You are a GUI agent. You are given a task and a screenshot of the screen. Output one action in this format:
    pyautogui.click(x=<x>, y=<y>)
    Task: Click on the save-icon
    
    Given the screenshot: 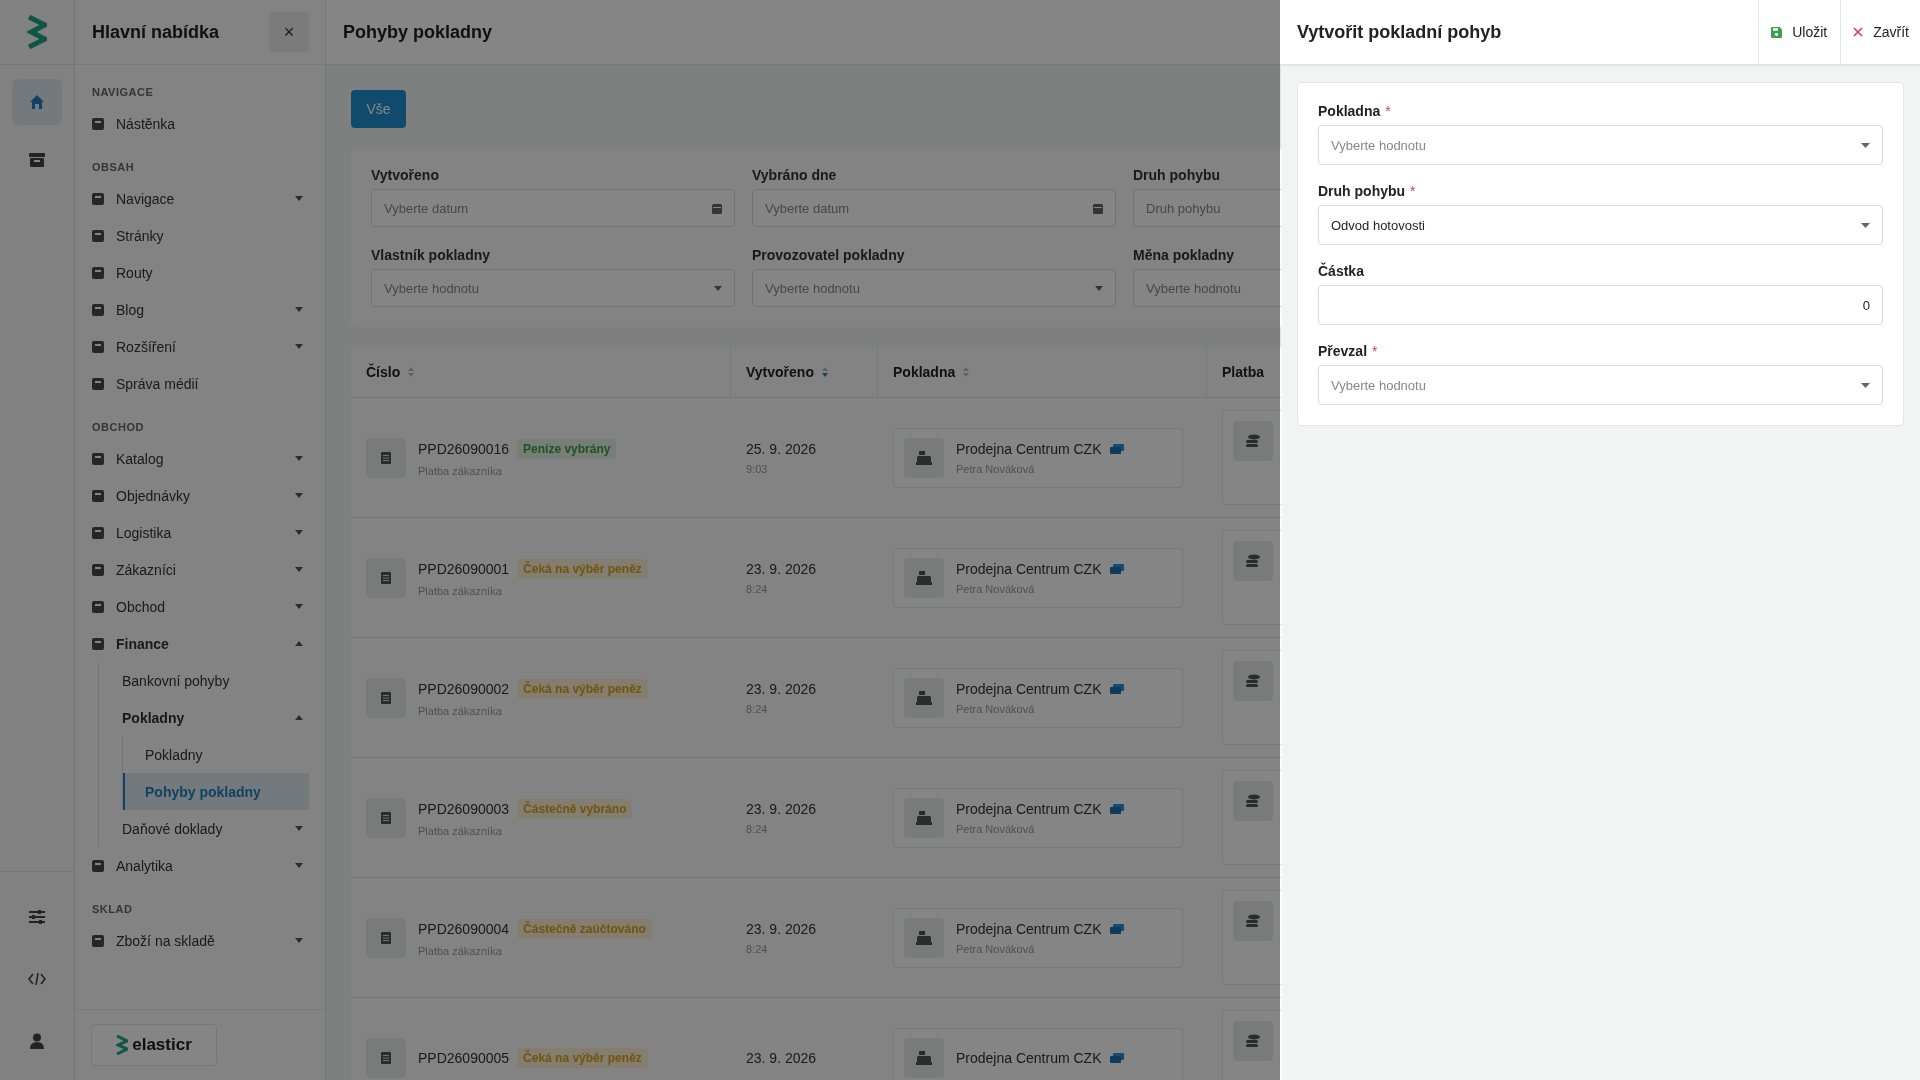 What is the action you would take?
    pyautogui.click(x=1777, y=32)
    